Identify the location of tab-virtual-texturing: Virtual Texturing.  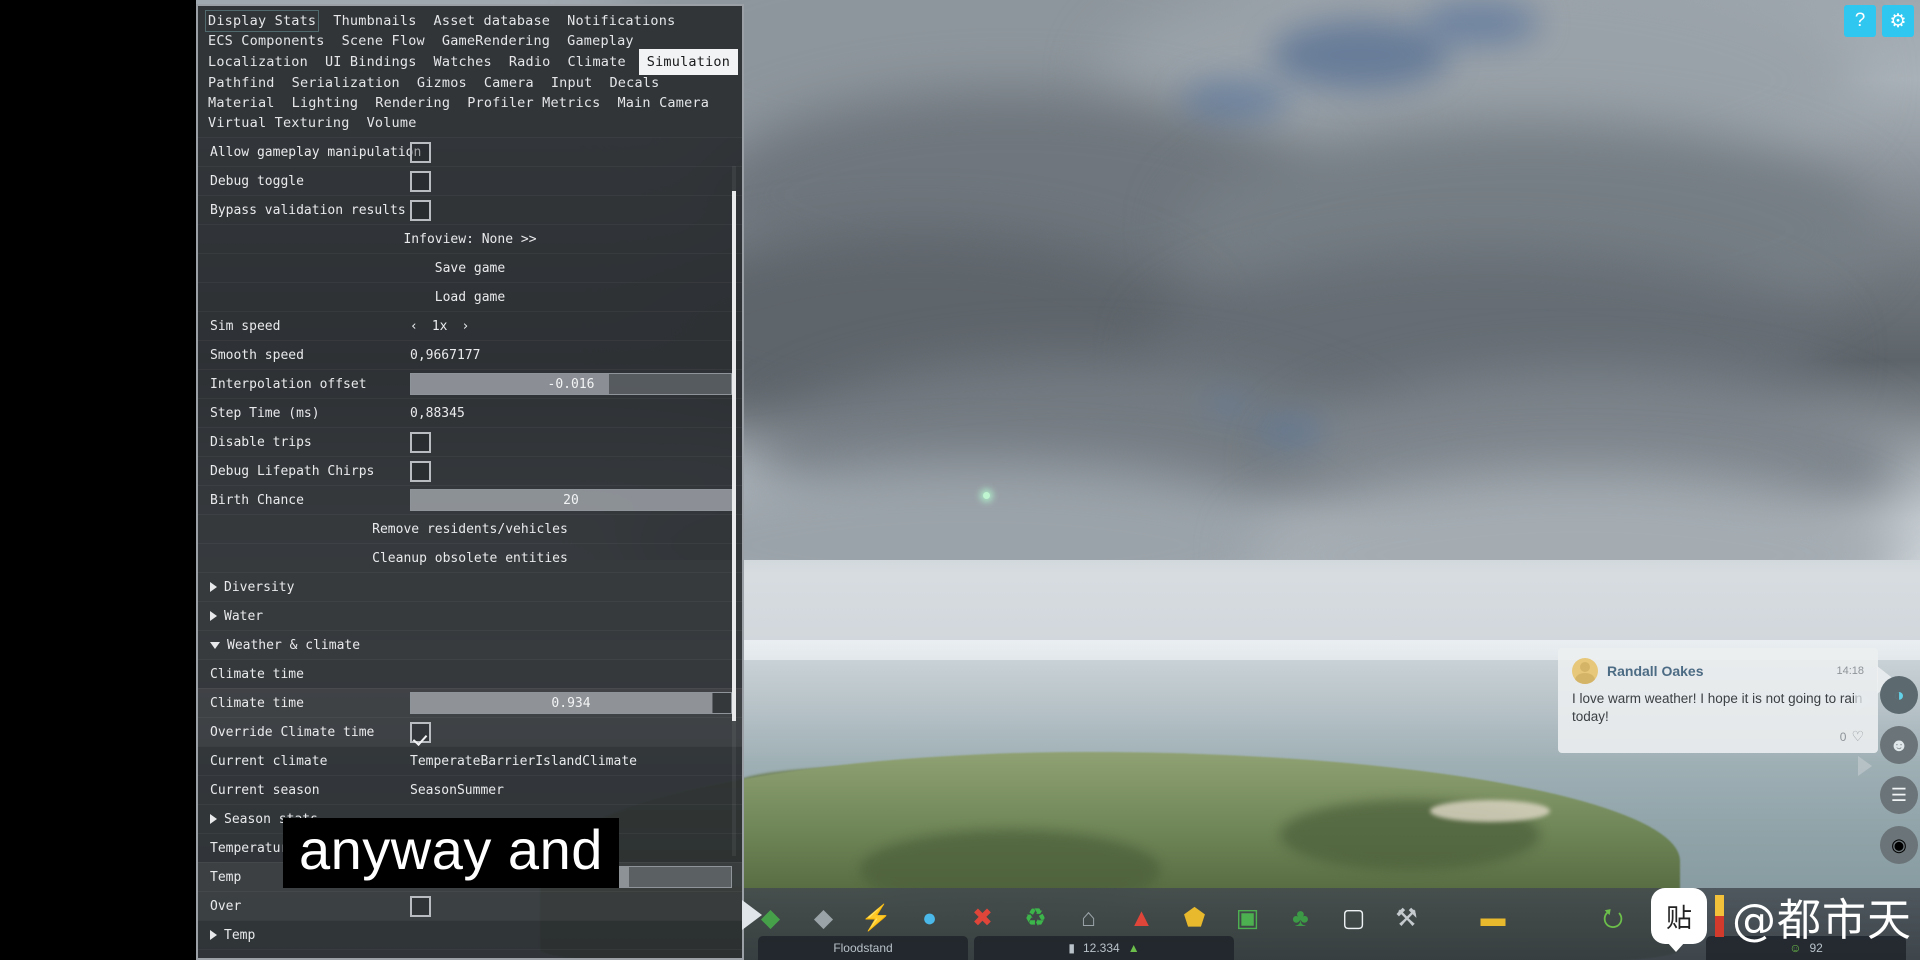
(279, 123).